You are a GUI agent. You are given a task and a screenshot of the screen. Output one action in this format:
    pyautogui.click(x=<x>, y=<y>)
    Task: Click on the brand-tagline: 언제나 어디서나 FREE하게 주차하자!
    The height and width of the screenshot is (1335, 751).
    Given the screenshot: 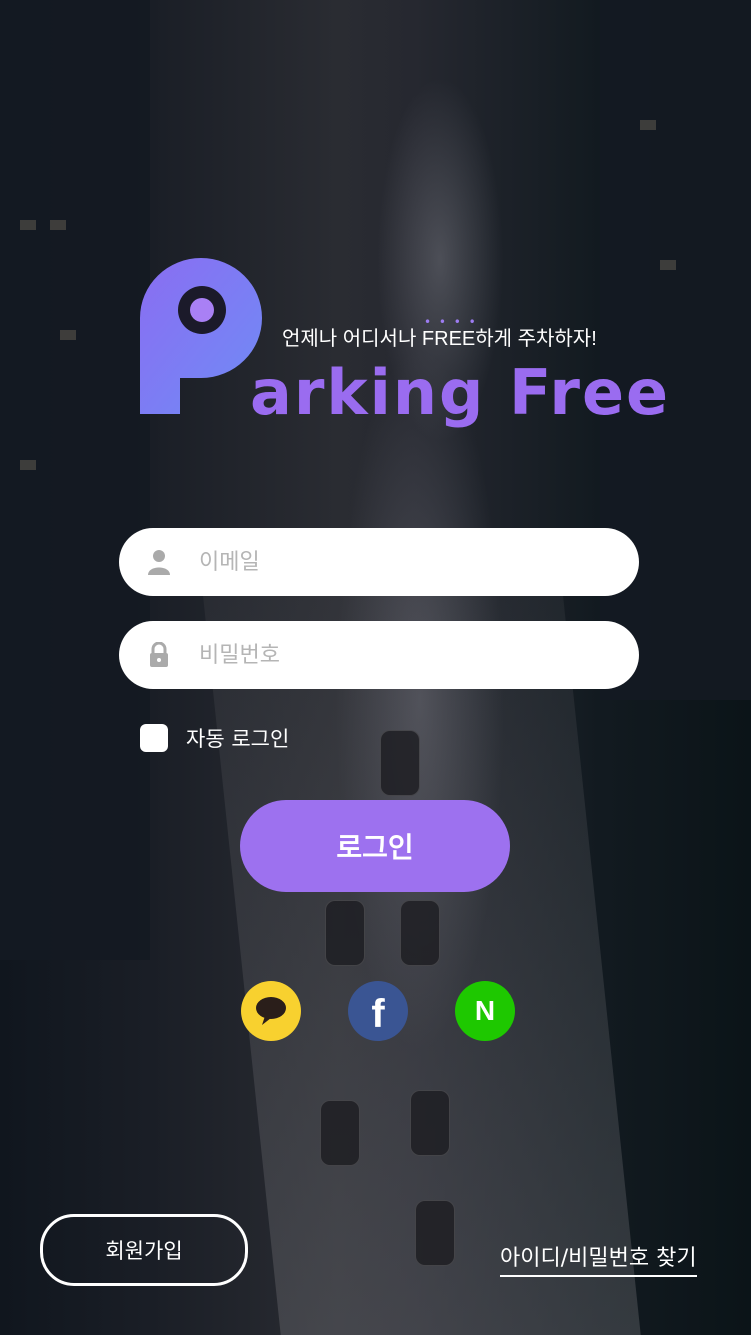 What is the action you would take?
    pyautogui.click(x=439, y=339)
    